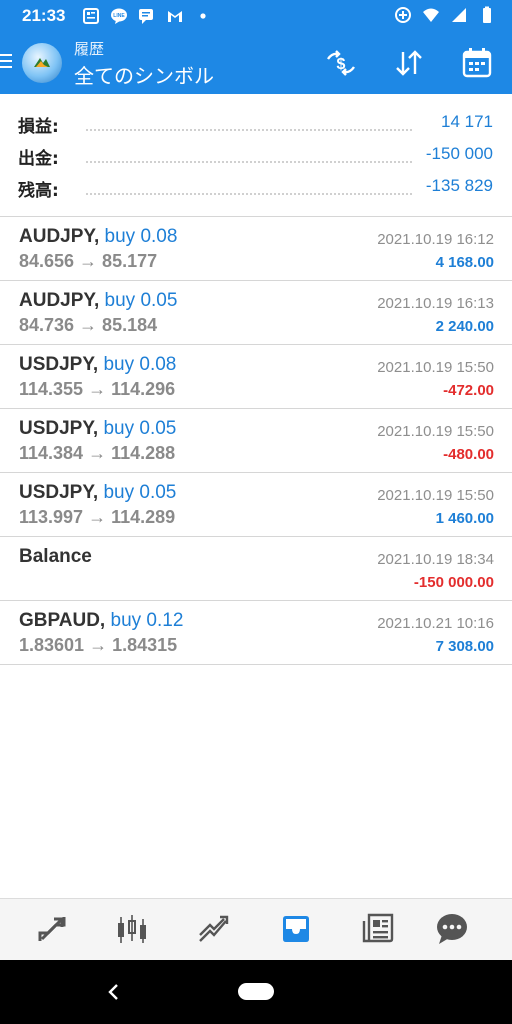  I want to click on calendar-icon, so click(477, 63).